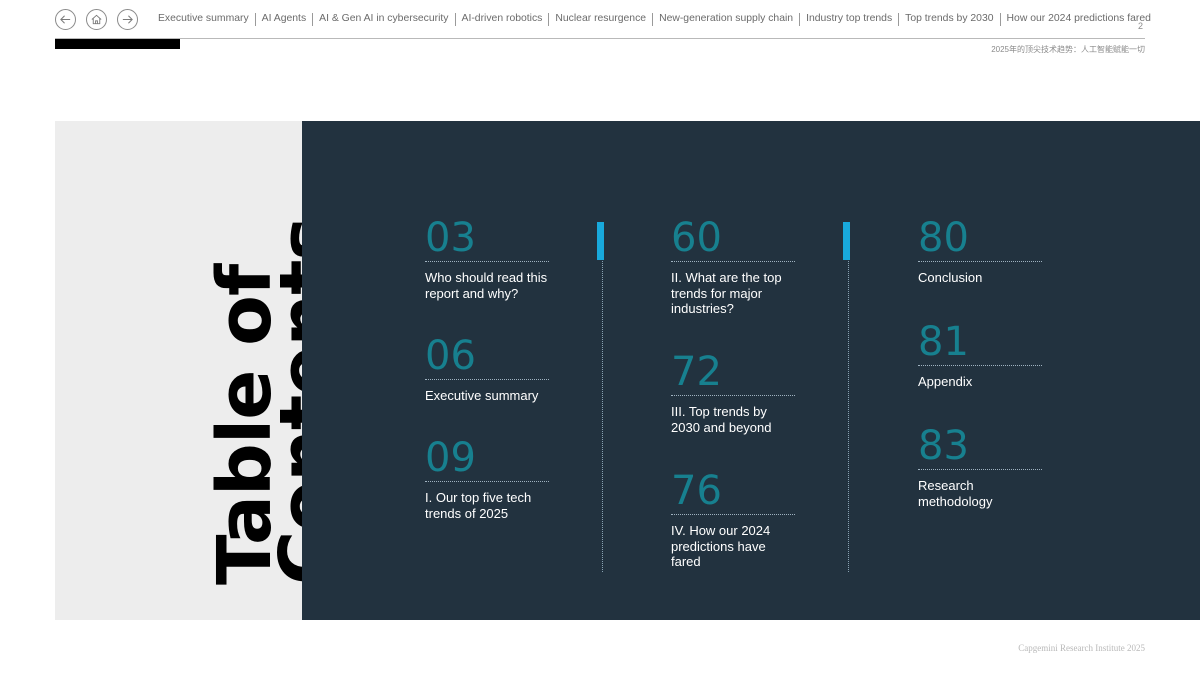  Describe the element at coordinates (721, 546) in the screenshot. I see `toc-entry-label: IV. How our 2024 predictions have fared` at that location.